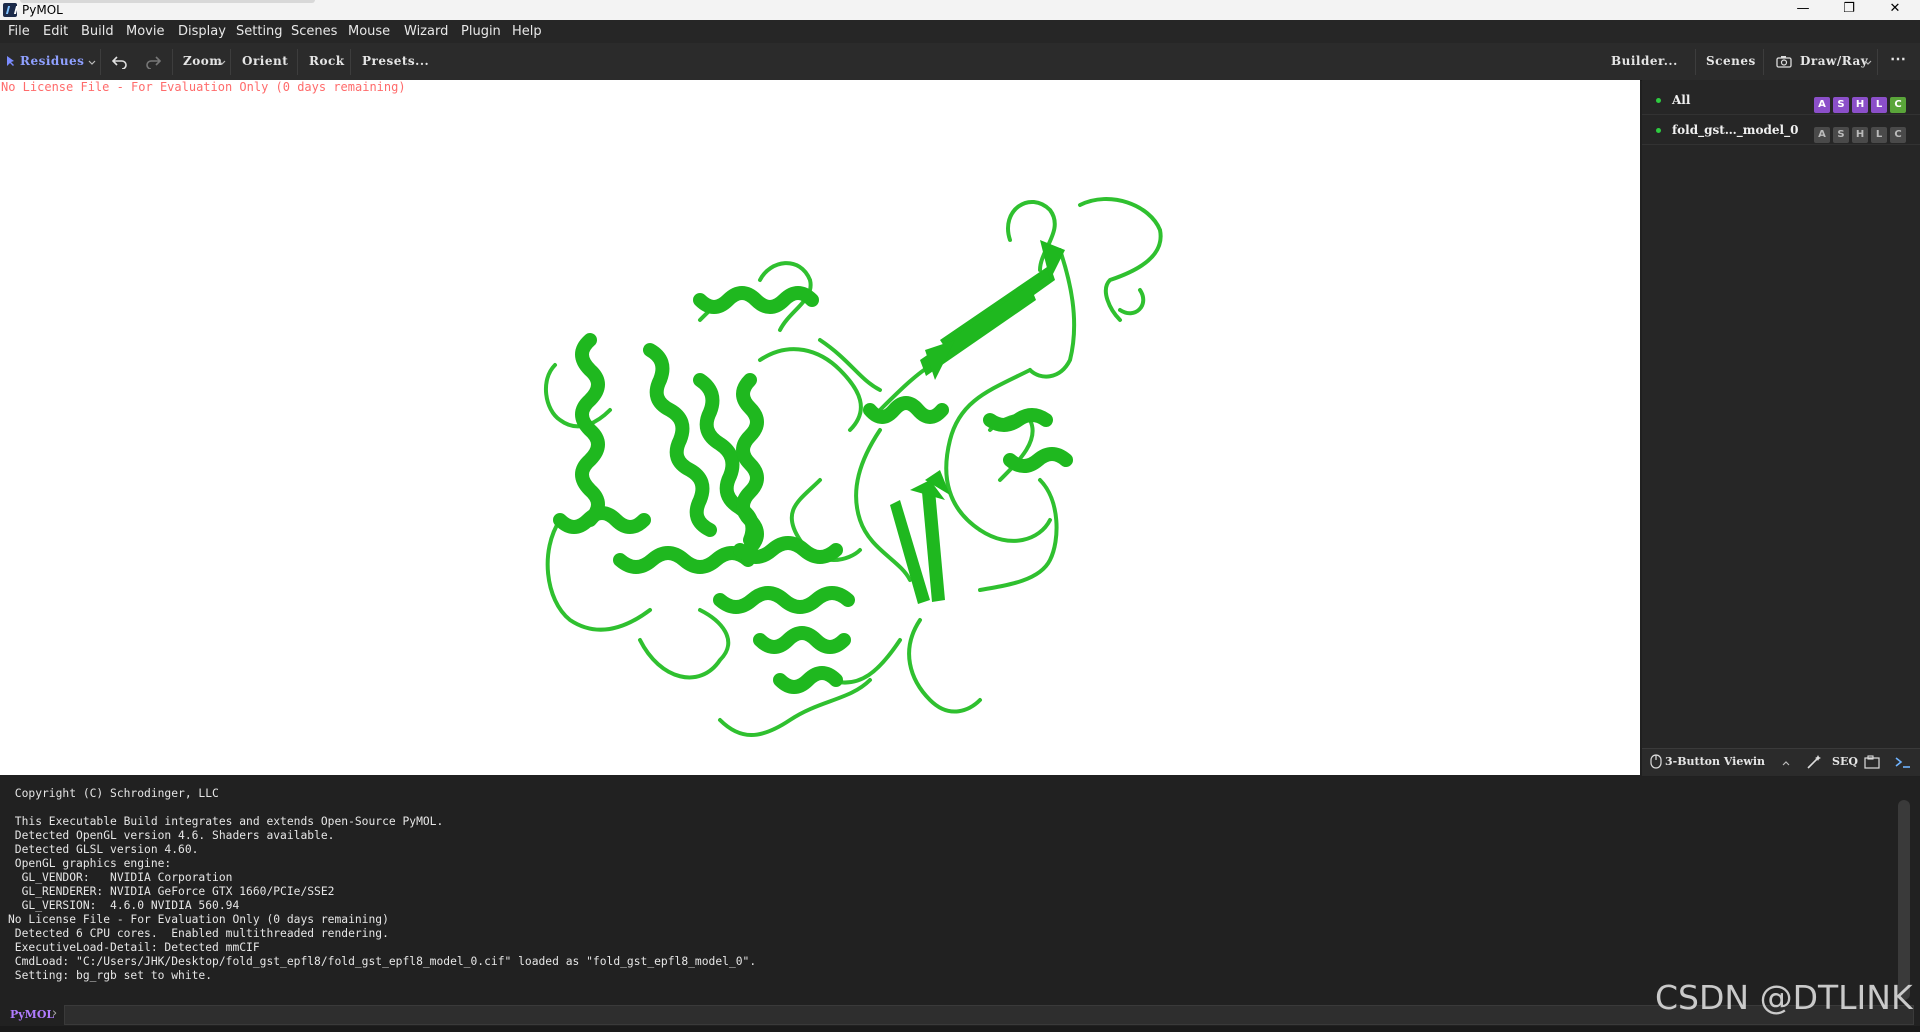 This screenshot has height=1032, width=1920. I want to click on menu-plugin: Plugin, so click(481, 31).